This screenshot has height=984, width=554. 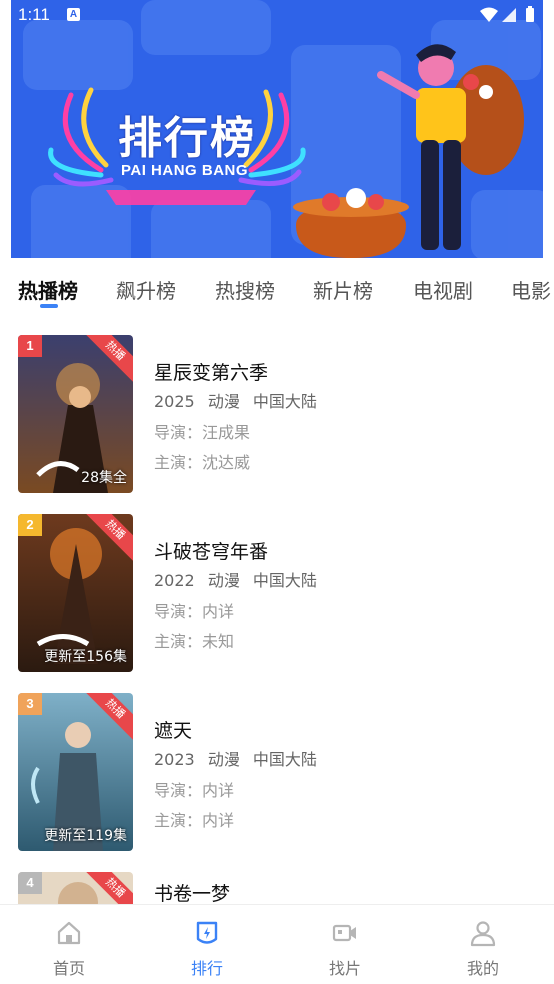 I want to click on poster-image: 3 热播 更新至119集, so click(x=75, y=772).